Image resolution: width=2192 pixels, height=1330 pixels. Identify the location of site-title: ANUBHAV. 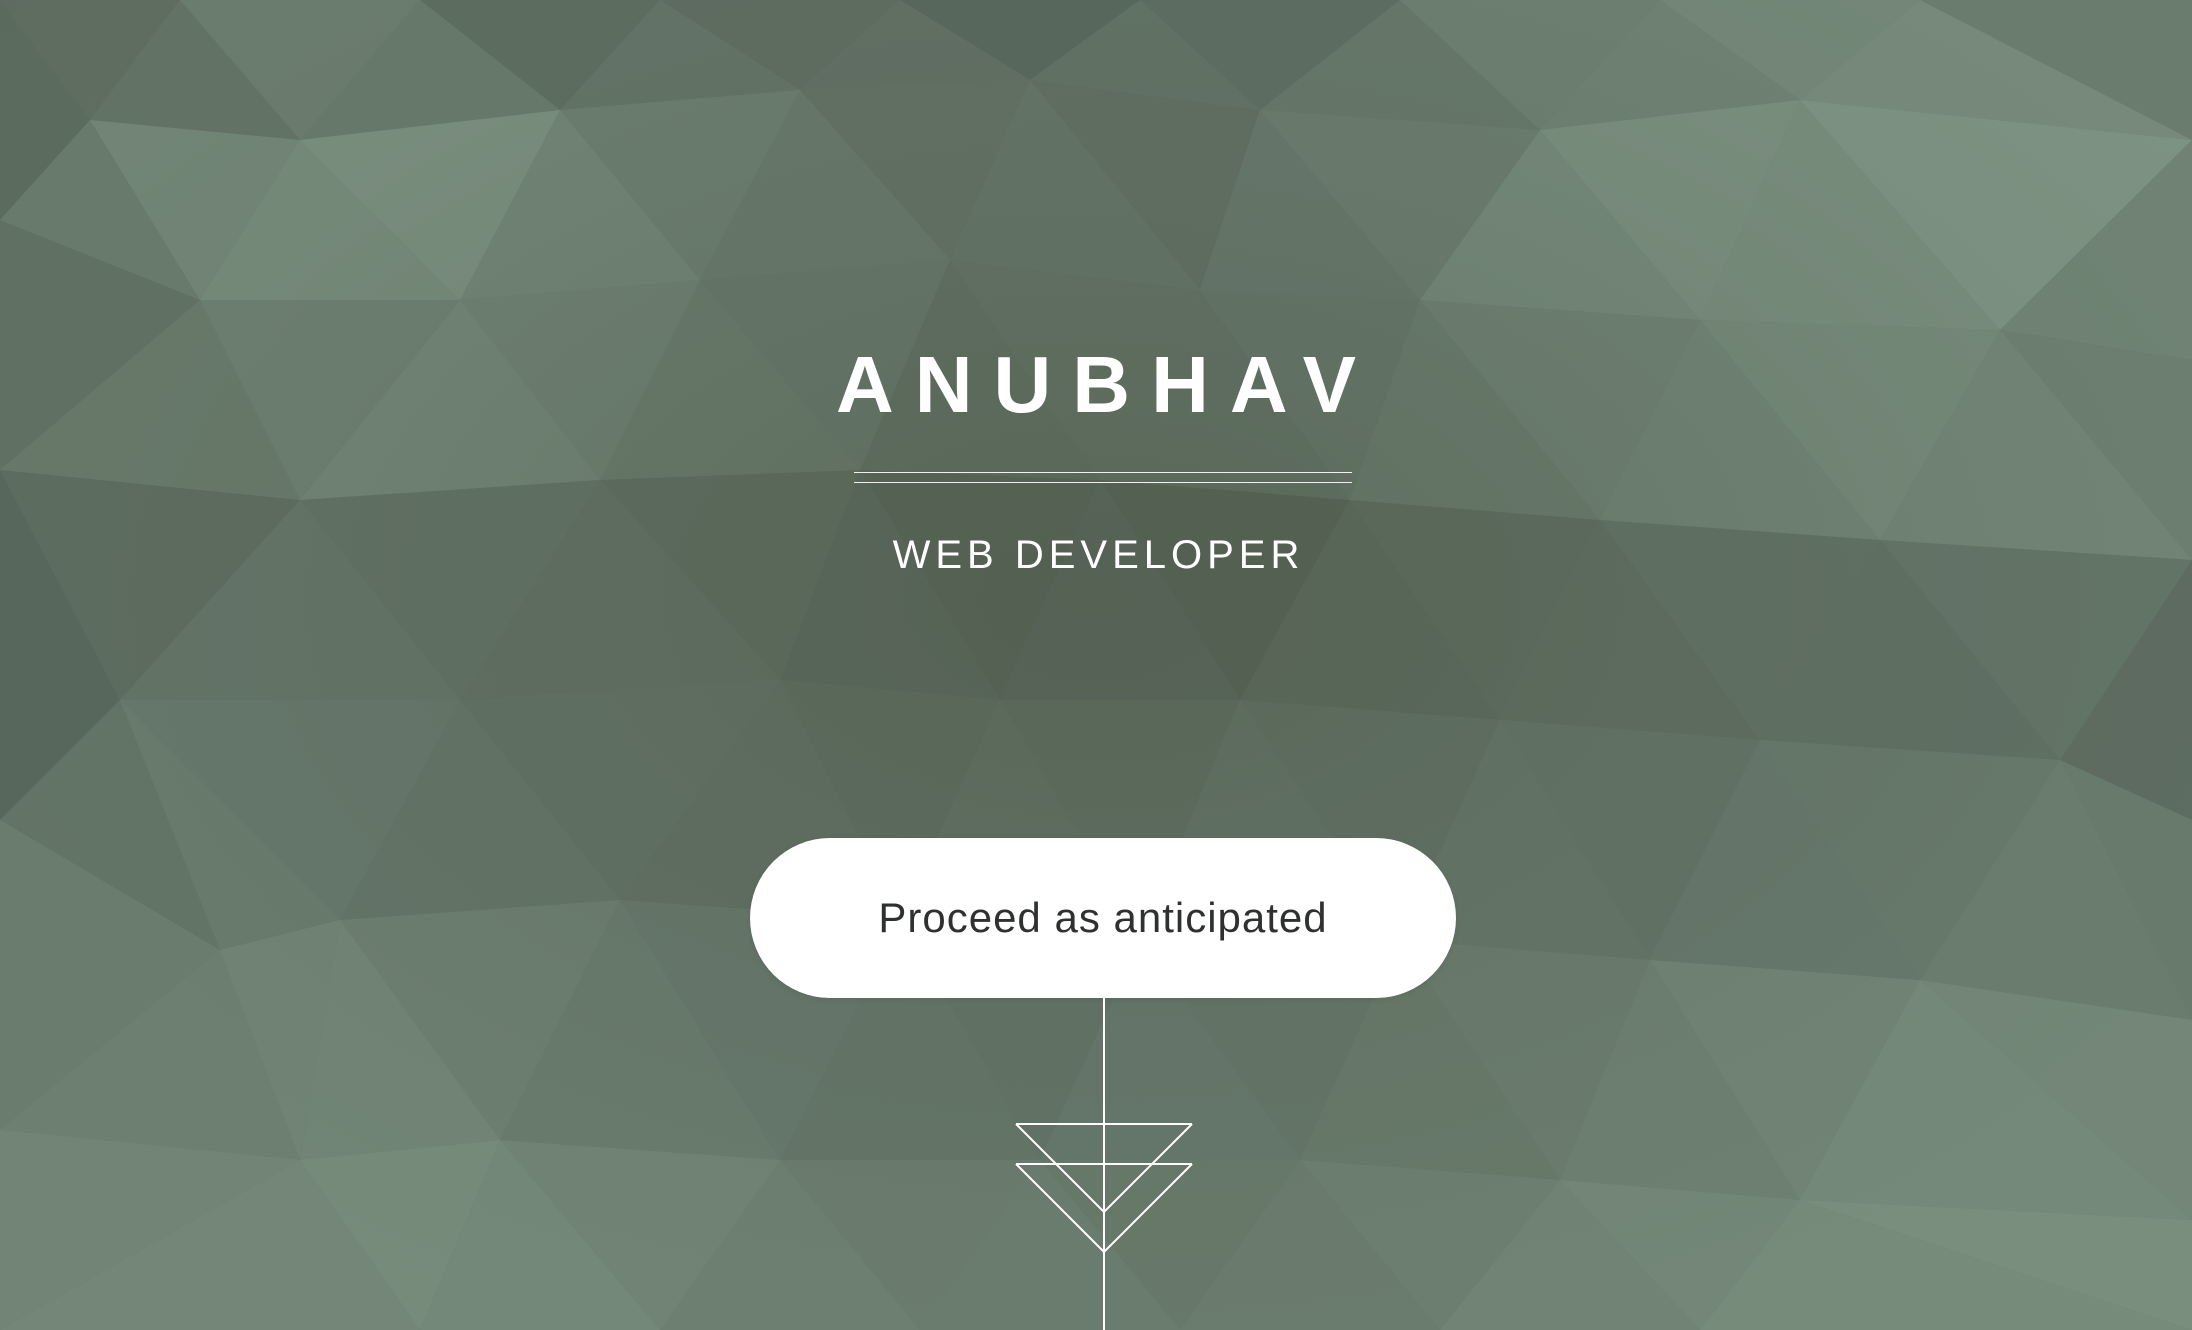
(1106, 384).